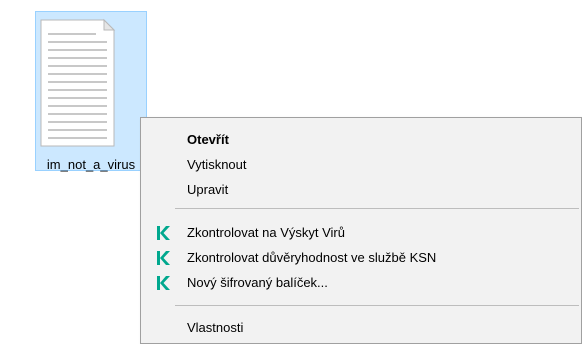 The width and height of the screenshot is (582, 344). I want to click on menu-item-properties: Vlastnosti, so click(361, 328).